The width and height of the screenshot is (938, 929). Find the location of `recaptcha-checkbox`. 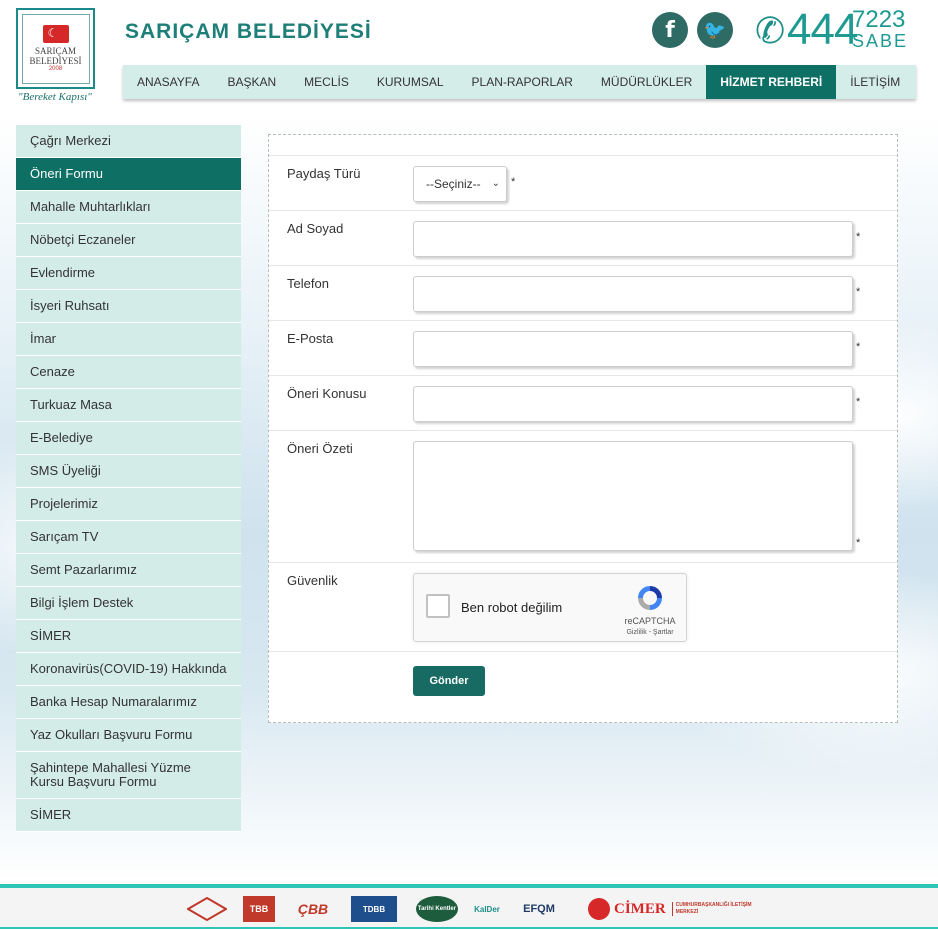

recaptcha-checkbox is located at coordinates (438, 606).